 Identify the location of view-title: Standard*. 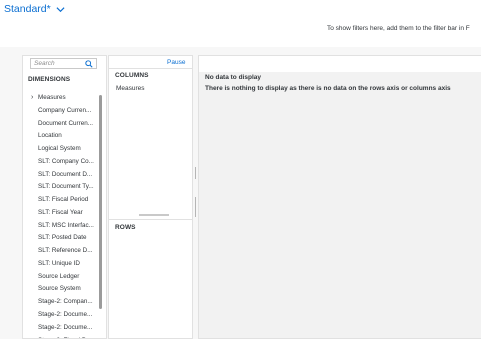
(34, 9).